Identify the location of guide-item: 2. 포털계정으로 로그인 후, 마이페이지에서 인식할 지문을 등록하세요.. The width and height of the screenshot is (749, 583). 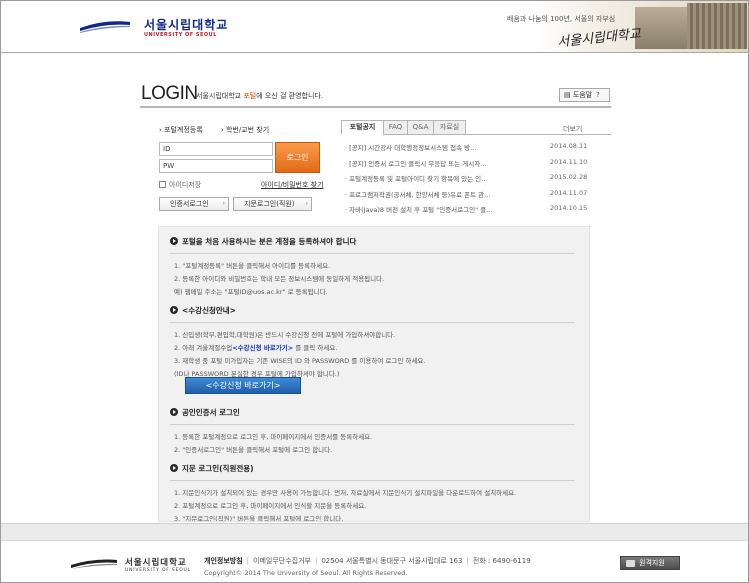
(270, 506).